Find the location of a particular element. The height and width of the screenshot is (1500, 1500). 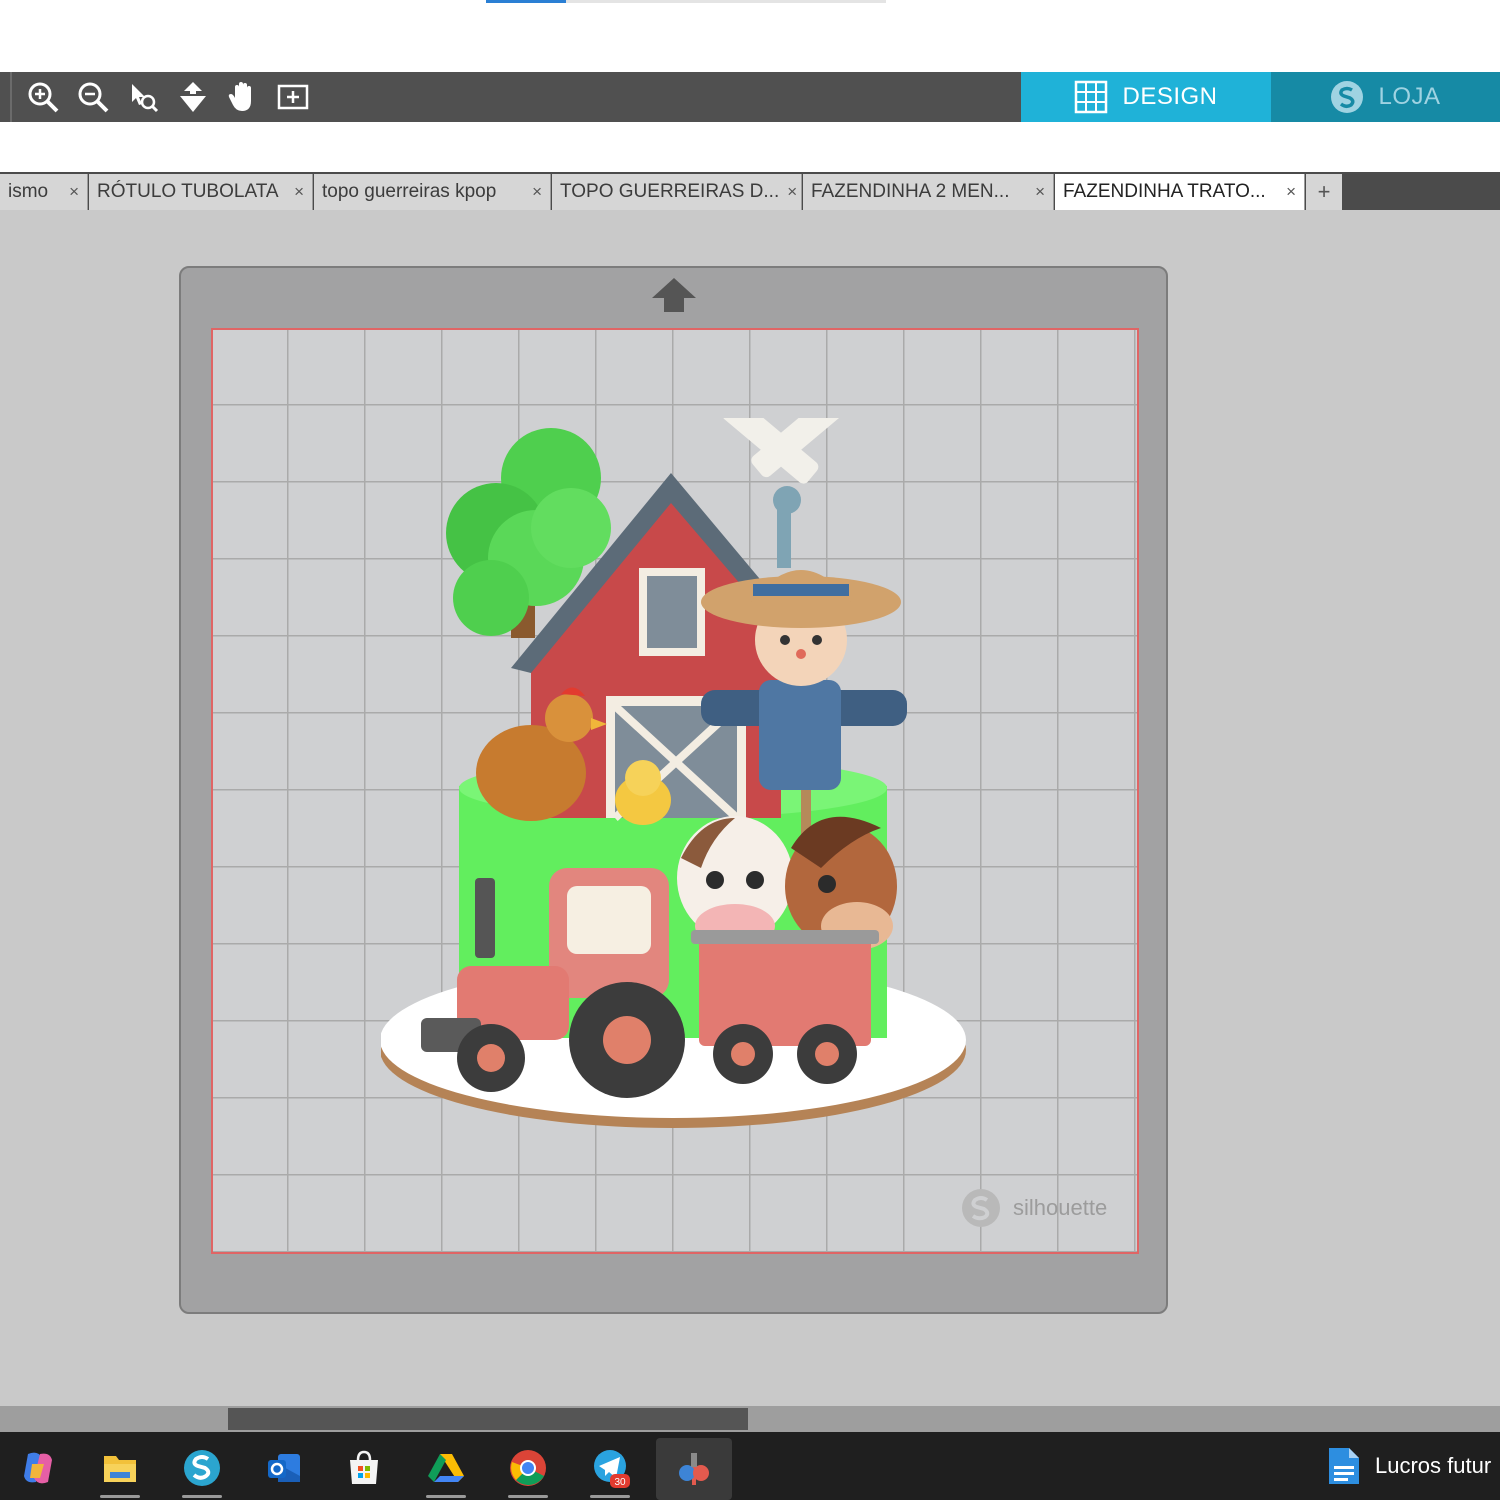

silhouette-watermark: silhouette is located at coordinates (1034, 1208).